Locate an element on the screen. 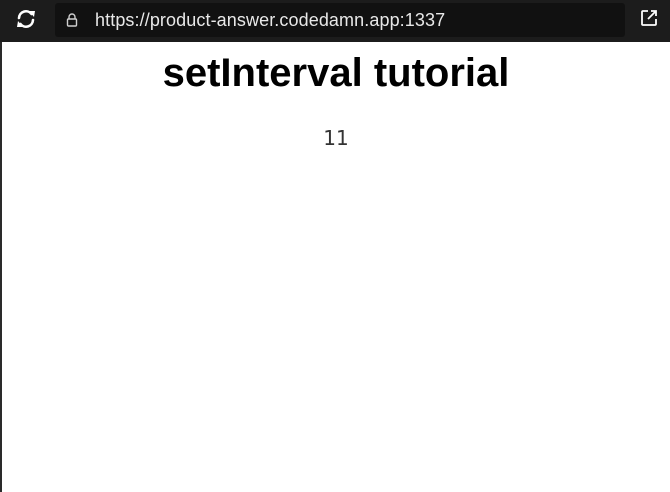 The height and width of the screenshot is (492, 670). counter-value: 11 is located at coordinates (336, 138).